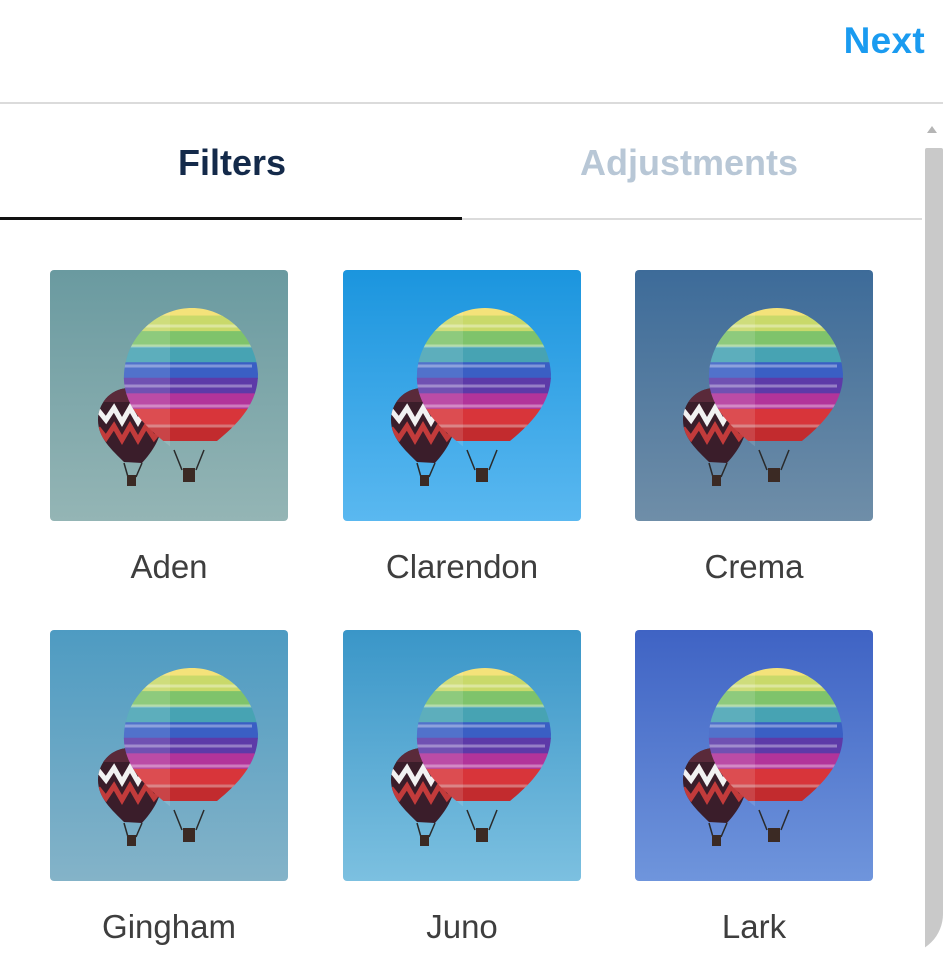  I want to click on filter-name: Crema, so click(754, 566).